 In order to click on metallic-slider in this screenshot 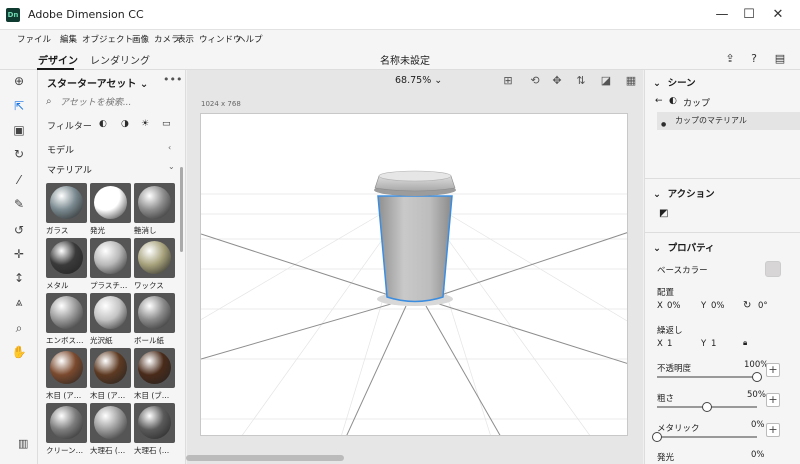, I will do `click(704, 437)`.